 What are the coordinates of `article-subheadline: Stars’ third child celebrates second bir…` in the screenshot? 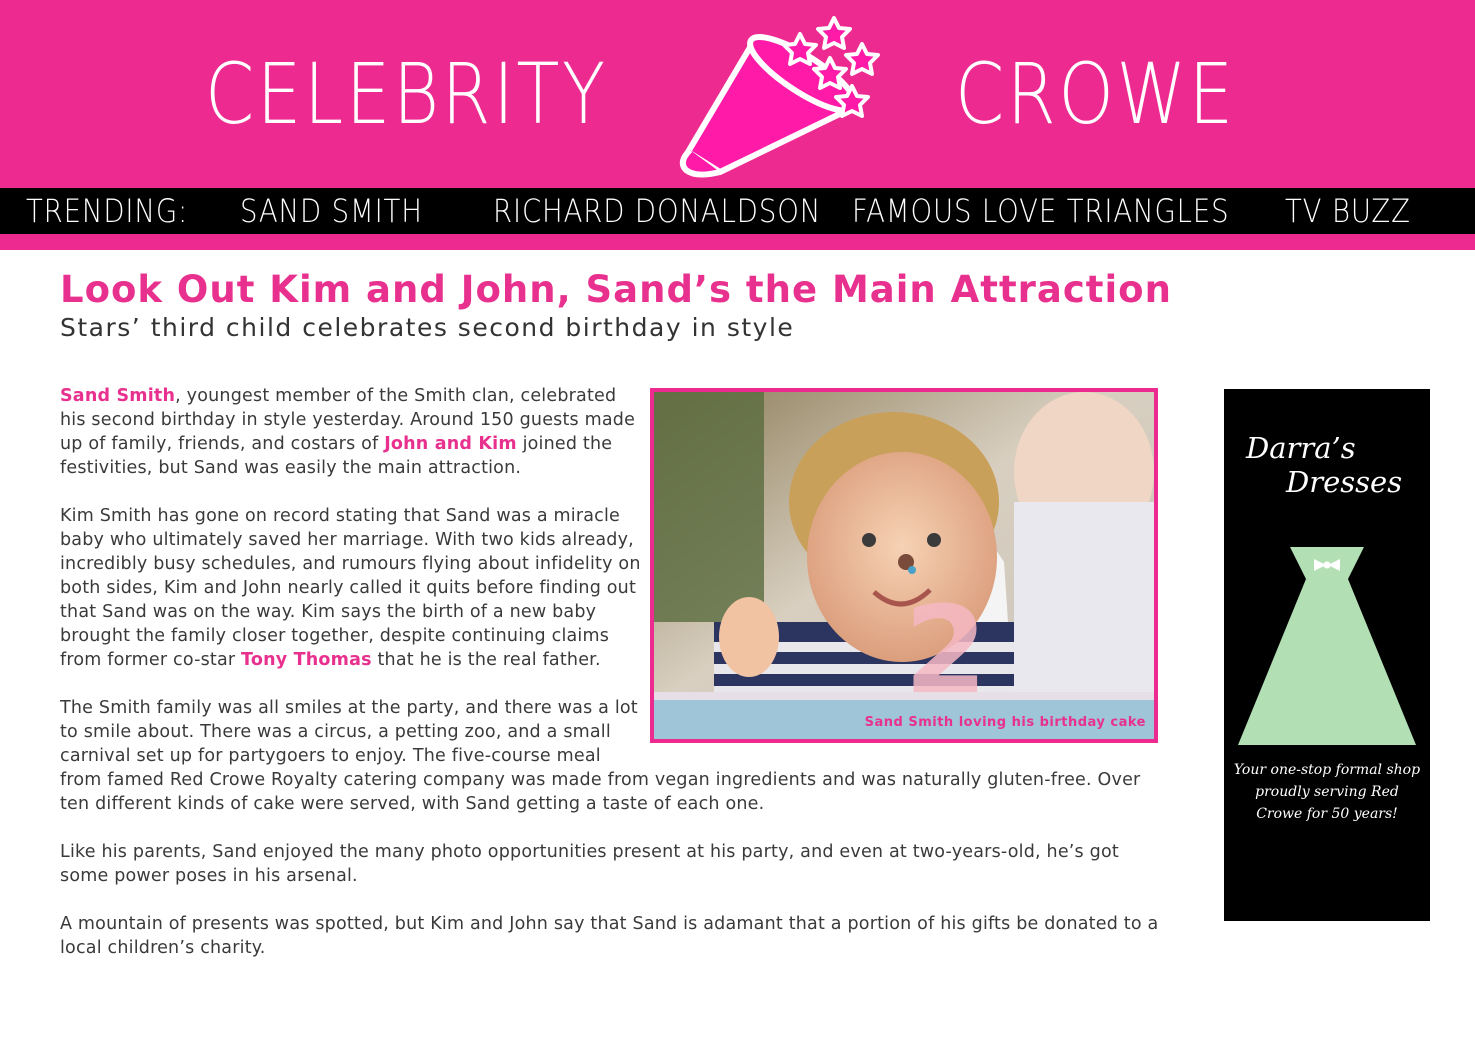 It's located at (427, 327).